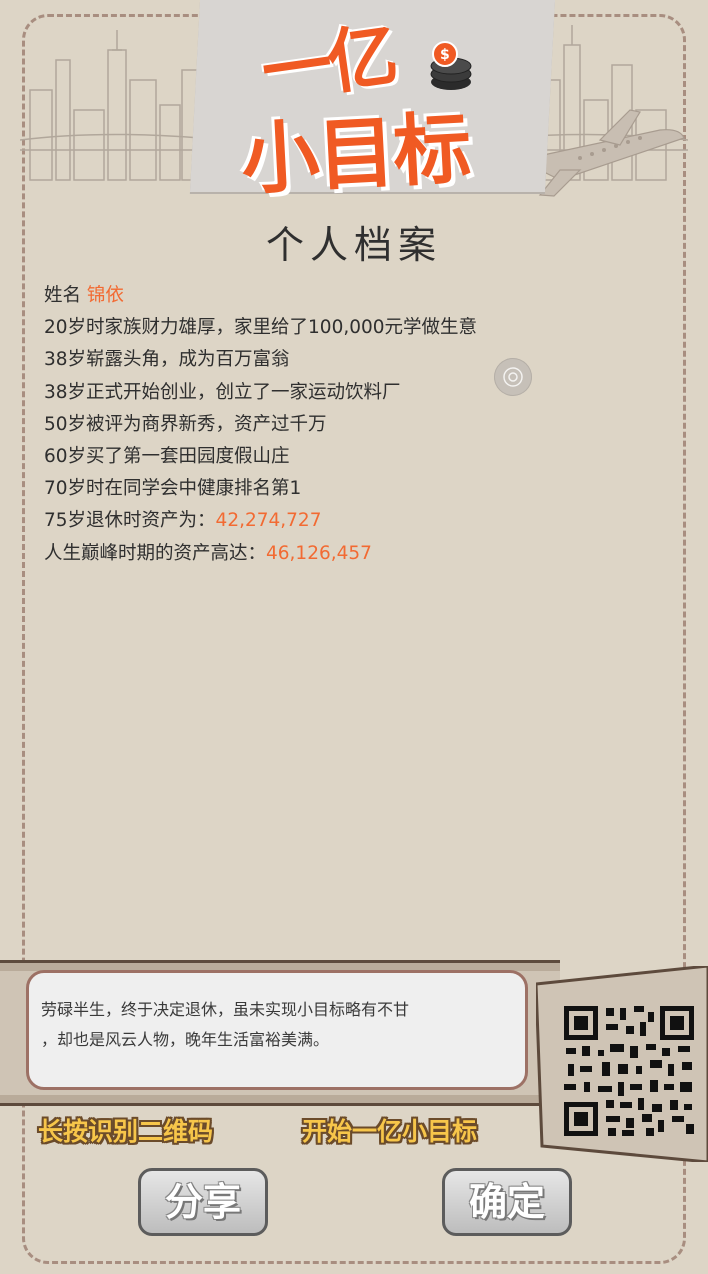 The image size is (708, 1274). What do you see at coordinates (372, 103) in the screenshot?
I see `game-logo: 一亿 小目标 $` at bounding box center [372, 103].